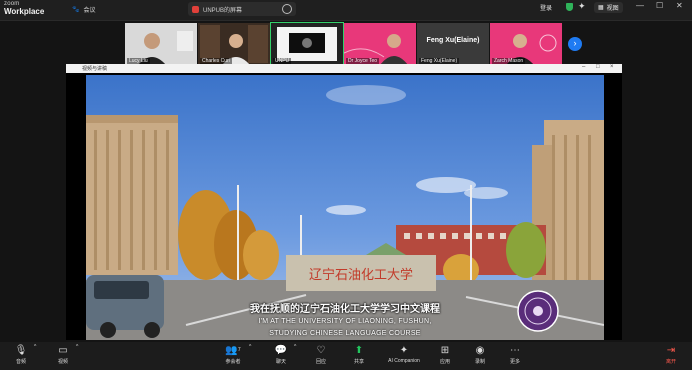 Image resolution: width=692 pixels, height=370 pixels. What do you see at coordinates (95, 69) in the screenshot?
I see `shared-window-title: 视频与讲稿` at bounding box center [95, 69].